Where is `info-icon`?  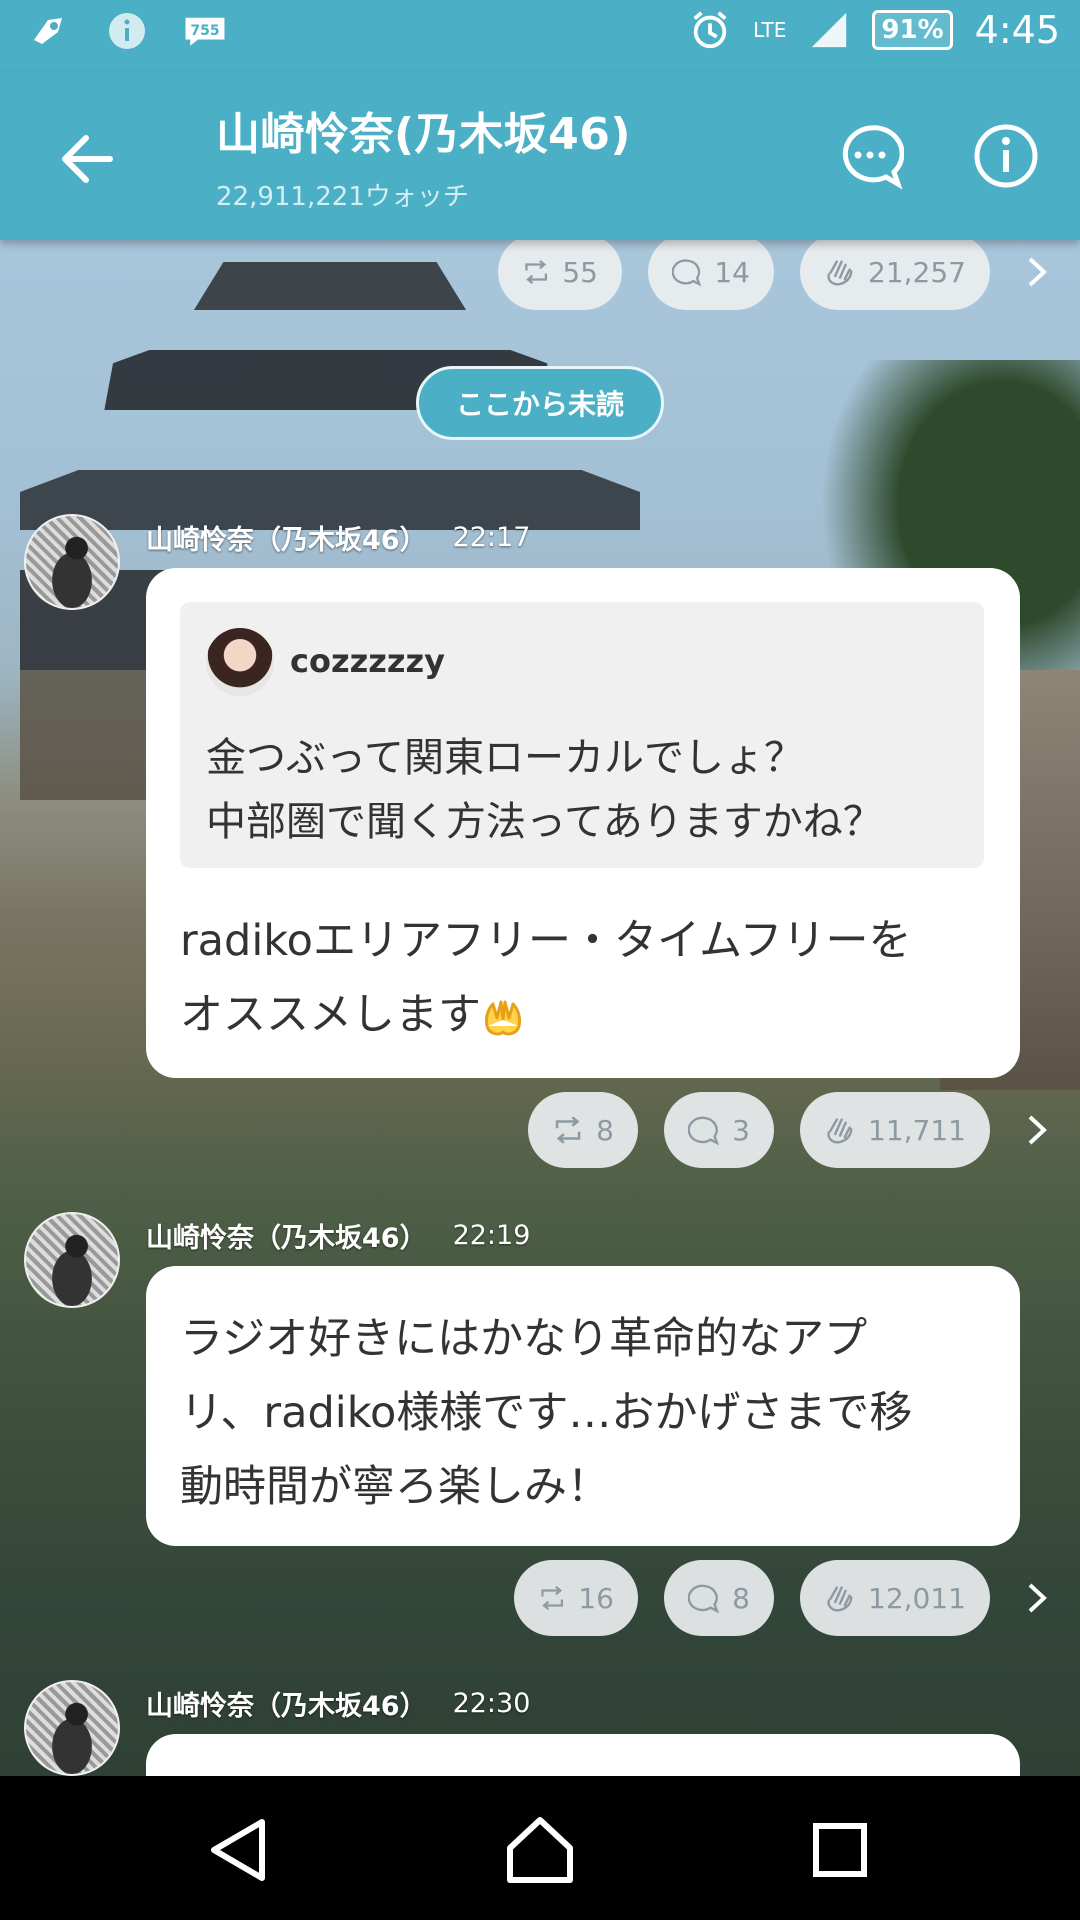 info-icon is located at coordinates (1006, 156).